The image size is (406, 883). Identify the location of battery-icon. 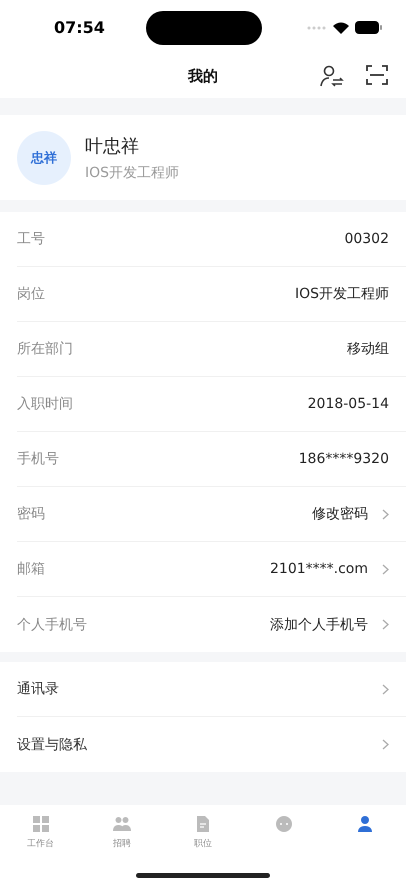
(368, 27).